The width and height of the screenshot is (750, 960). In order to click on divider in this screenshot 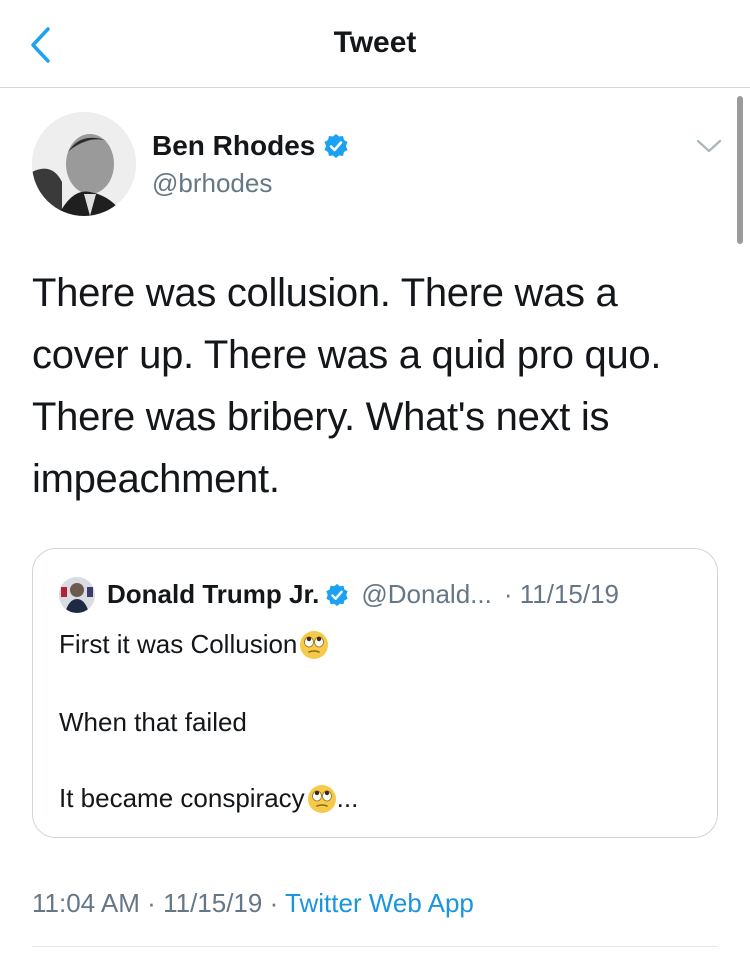, I will do `click(375, 946)`.